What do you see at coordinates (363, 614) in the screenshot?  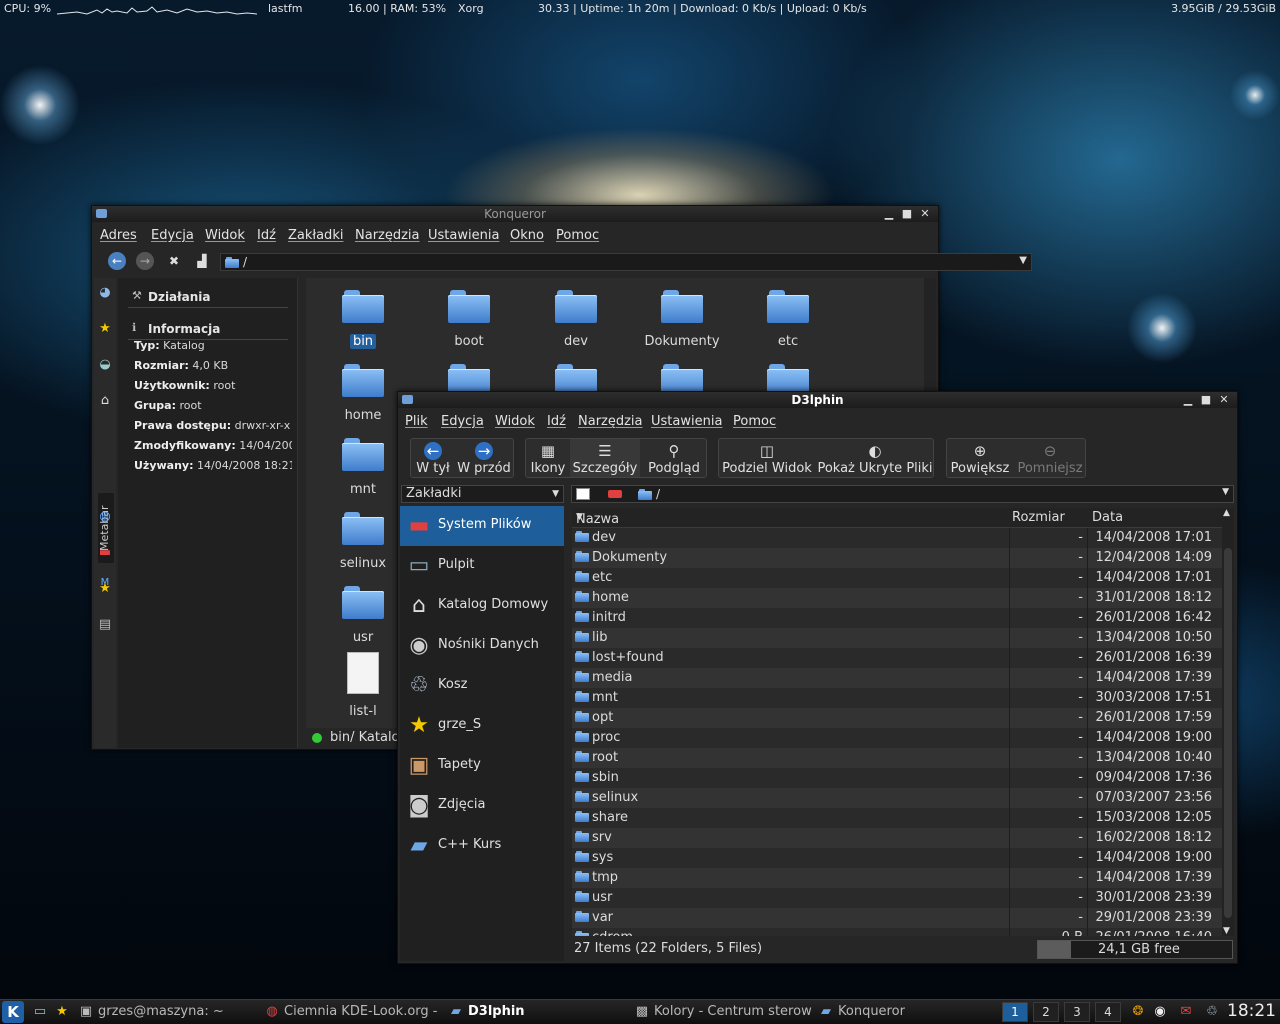 I see `icon-usr: usr` at bounding box center [363, 614].